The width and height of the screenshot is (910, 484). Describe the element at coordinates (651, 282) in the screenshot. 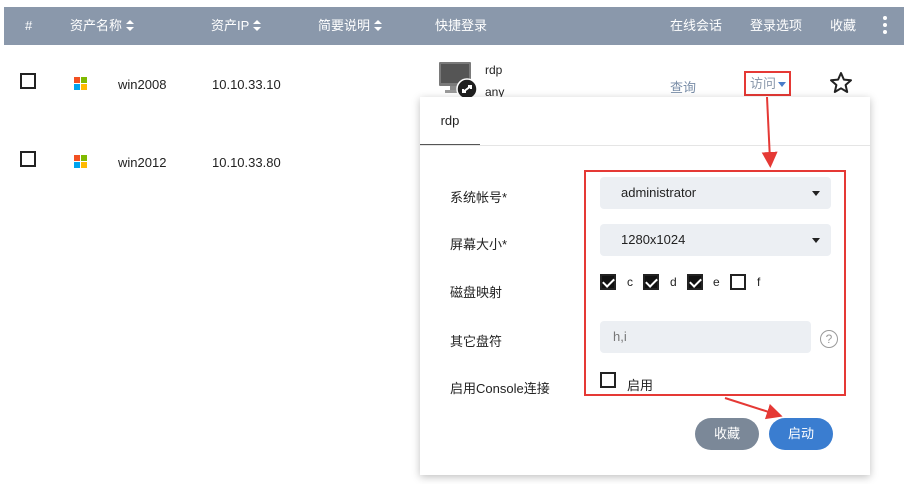

I see `disk-d-checkbox` at that location.